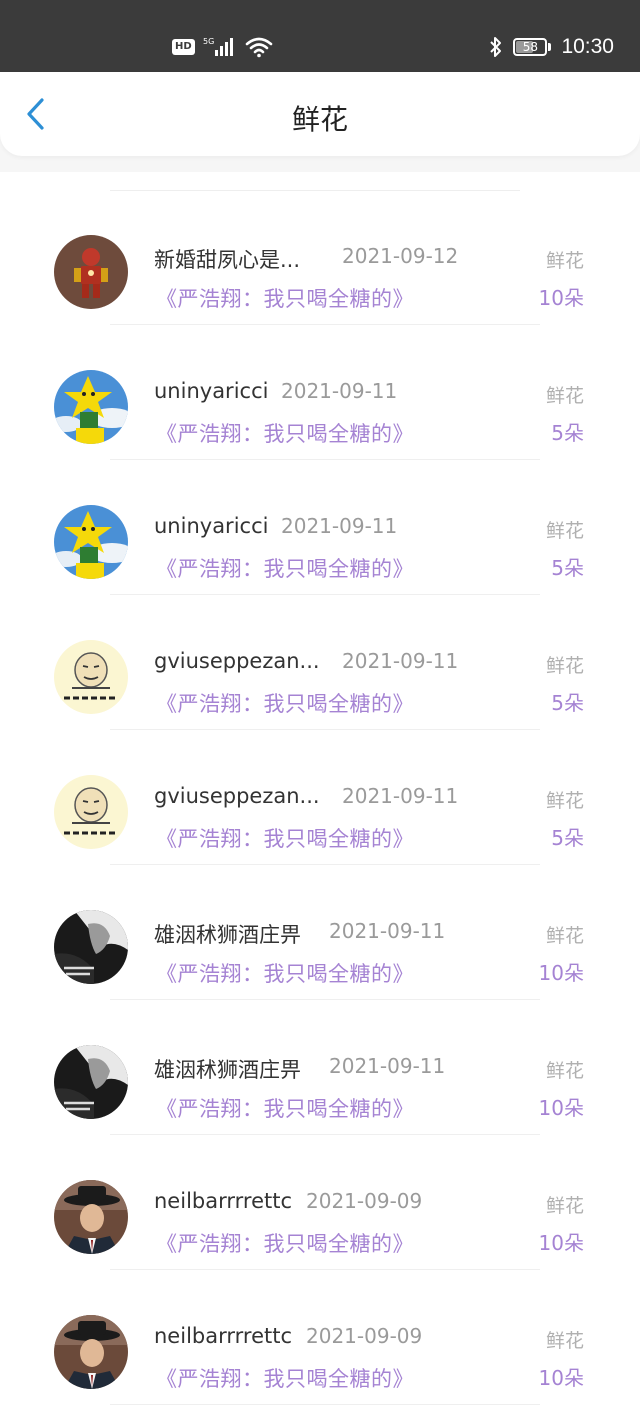 The image size is (640, 1422). What do you see at coordinates (320, 257) in the screenshot?
I see `list-item: 新婚甜夙心是... 2021-09-12 《严浩翔：我只喝全糖的》 鲜花 10朵` at bounding box center [320, 257].